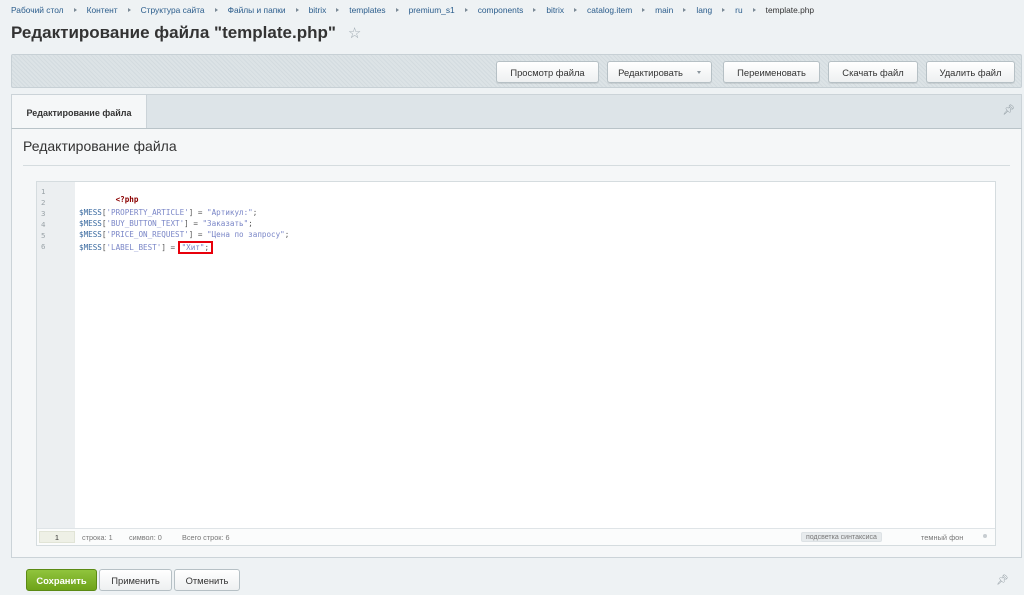  Describe the element at coordinates (738, 10) in the screenshot. I see `breadcrumb-item-ru: ru` at that location.